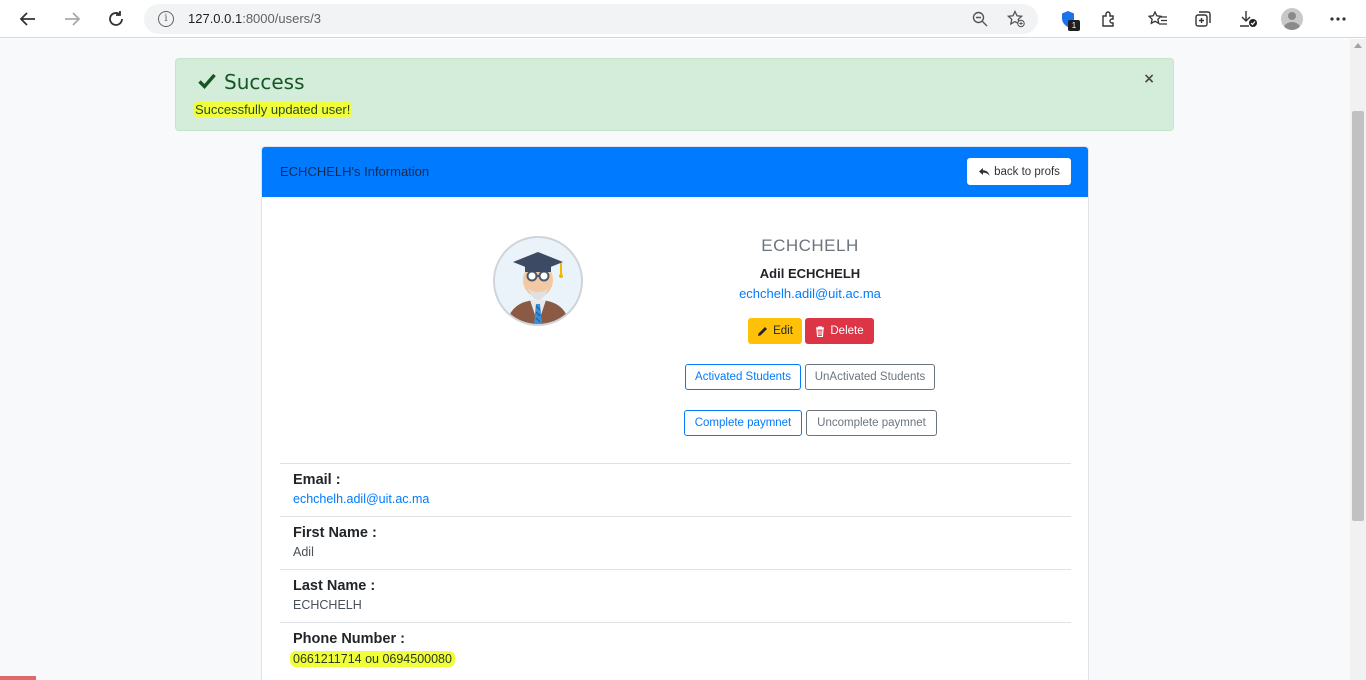  I want to click on url-text: 127.0.0.1:8000/users/3, so click(254, 18).